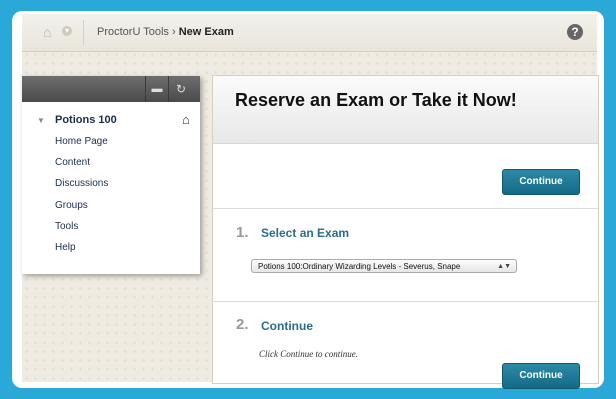 Image resolution: width=616 pixels, height=399 pixels. Describe the element at coordinates (83, 32) in the screenshot. I see `breadcrumb-divider` at that location.